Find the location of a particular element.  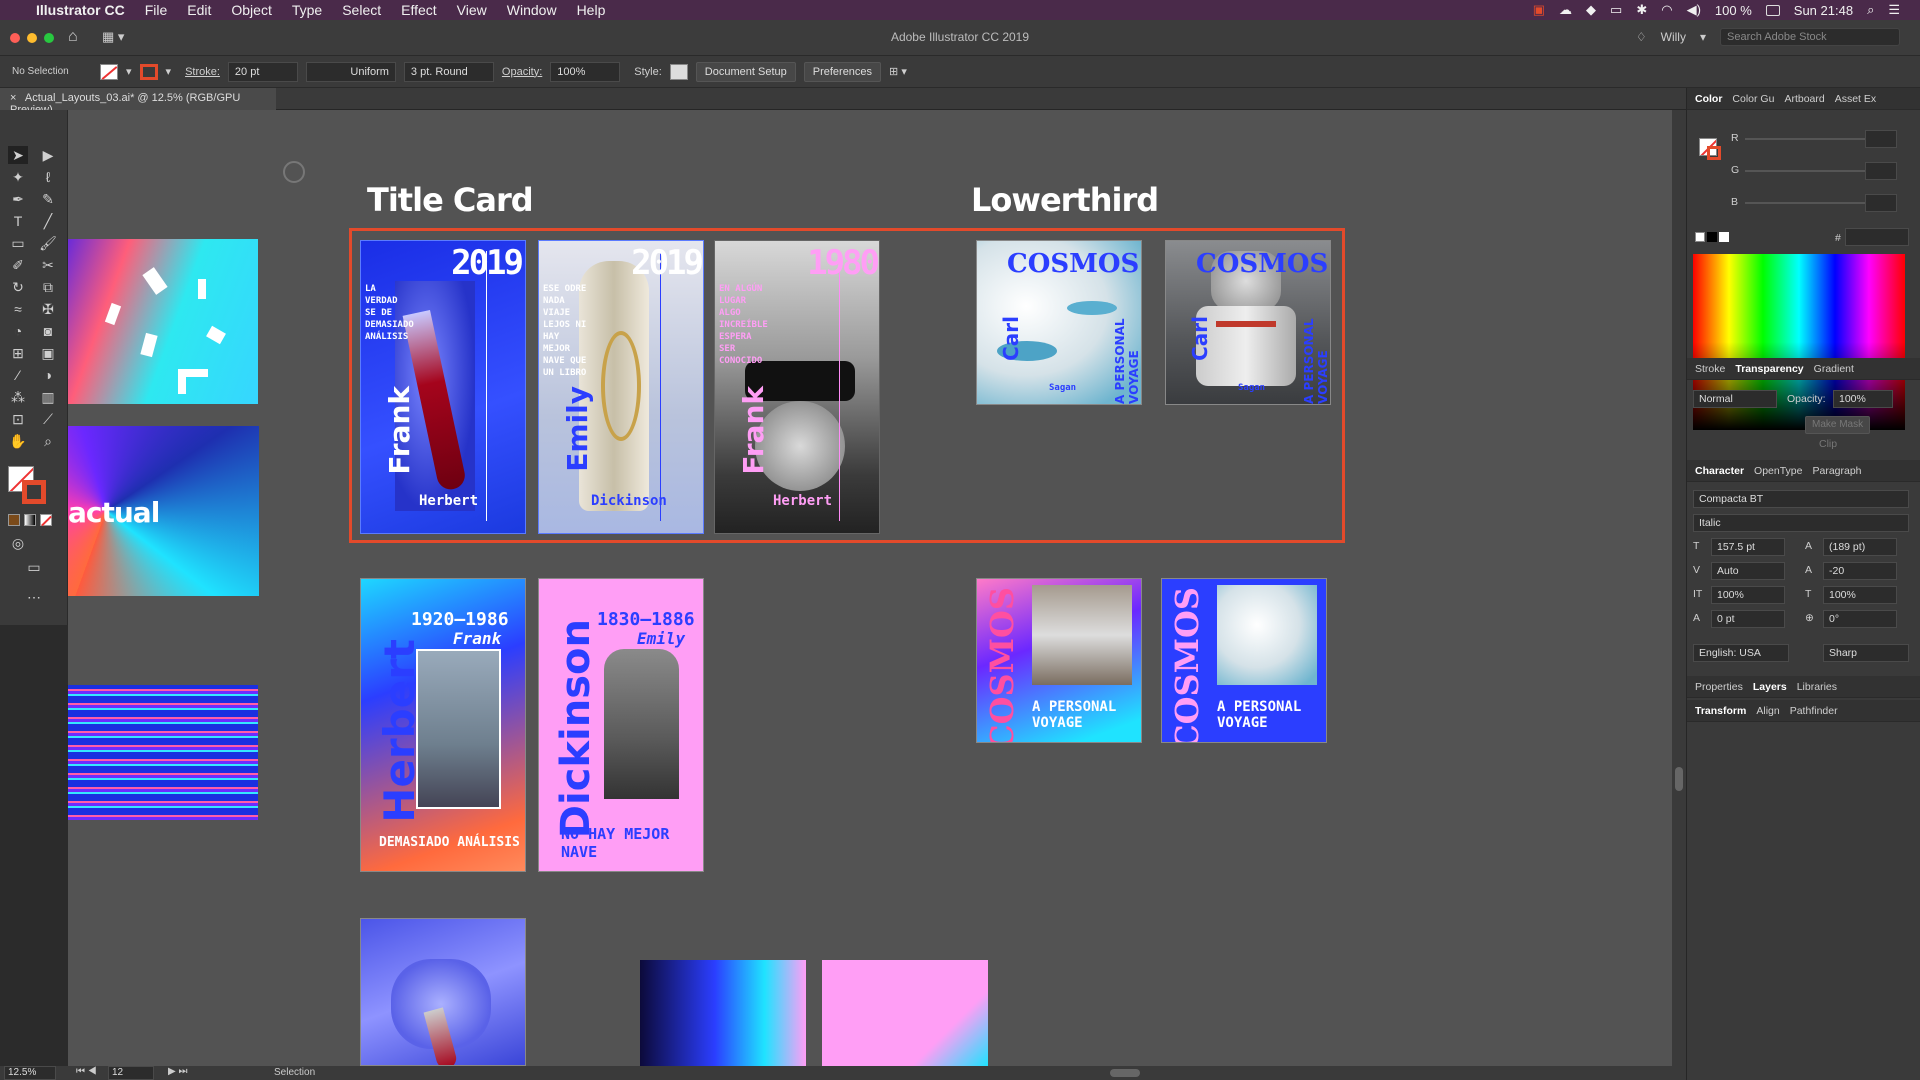

menu-select: Select is located at coordinates (361, 10).